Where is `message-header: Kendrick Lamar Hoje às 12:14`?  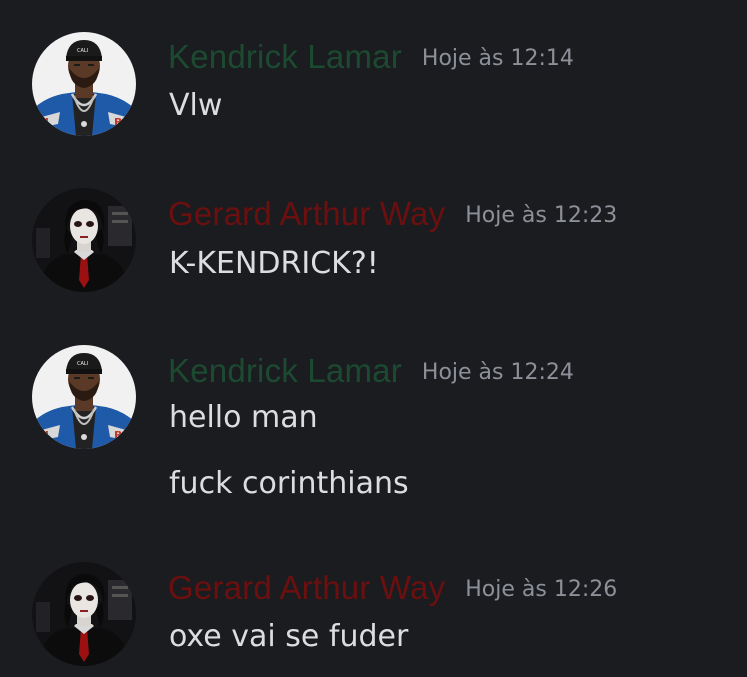 message-header: Kendrick Lamar Hoje às 12:14 is located at coordinates (371, 57).